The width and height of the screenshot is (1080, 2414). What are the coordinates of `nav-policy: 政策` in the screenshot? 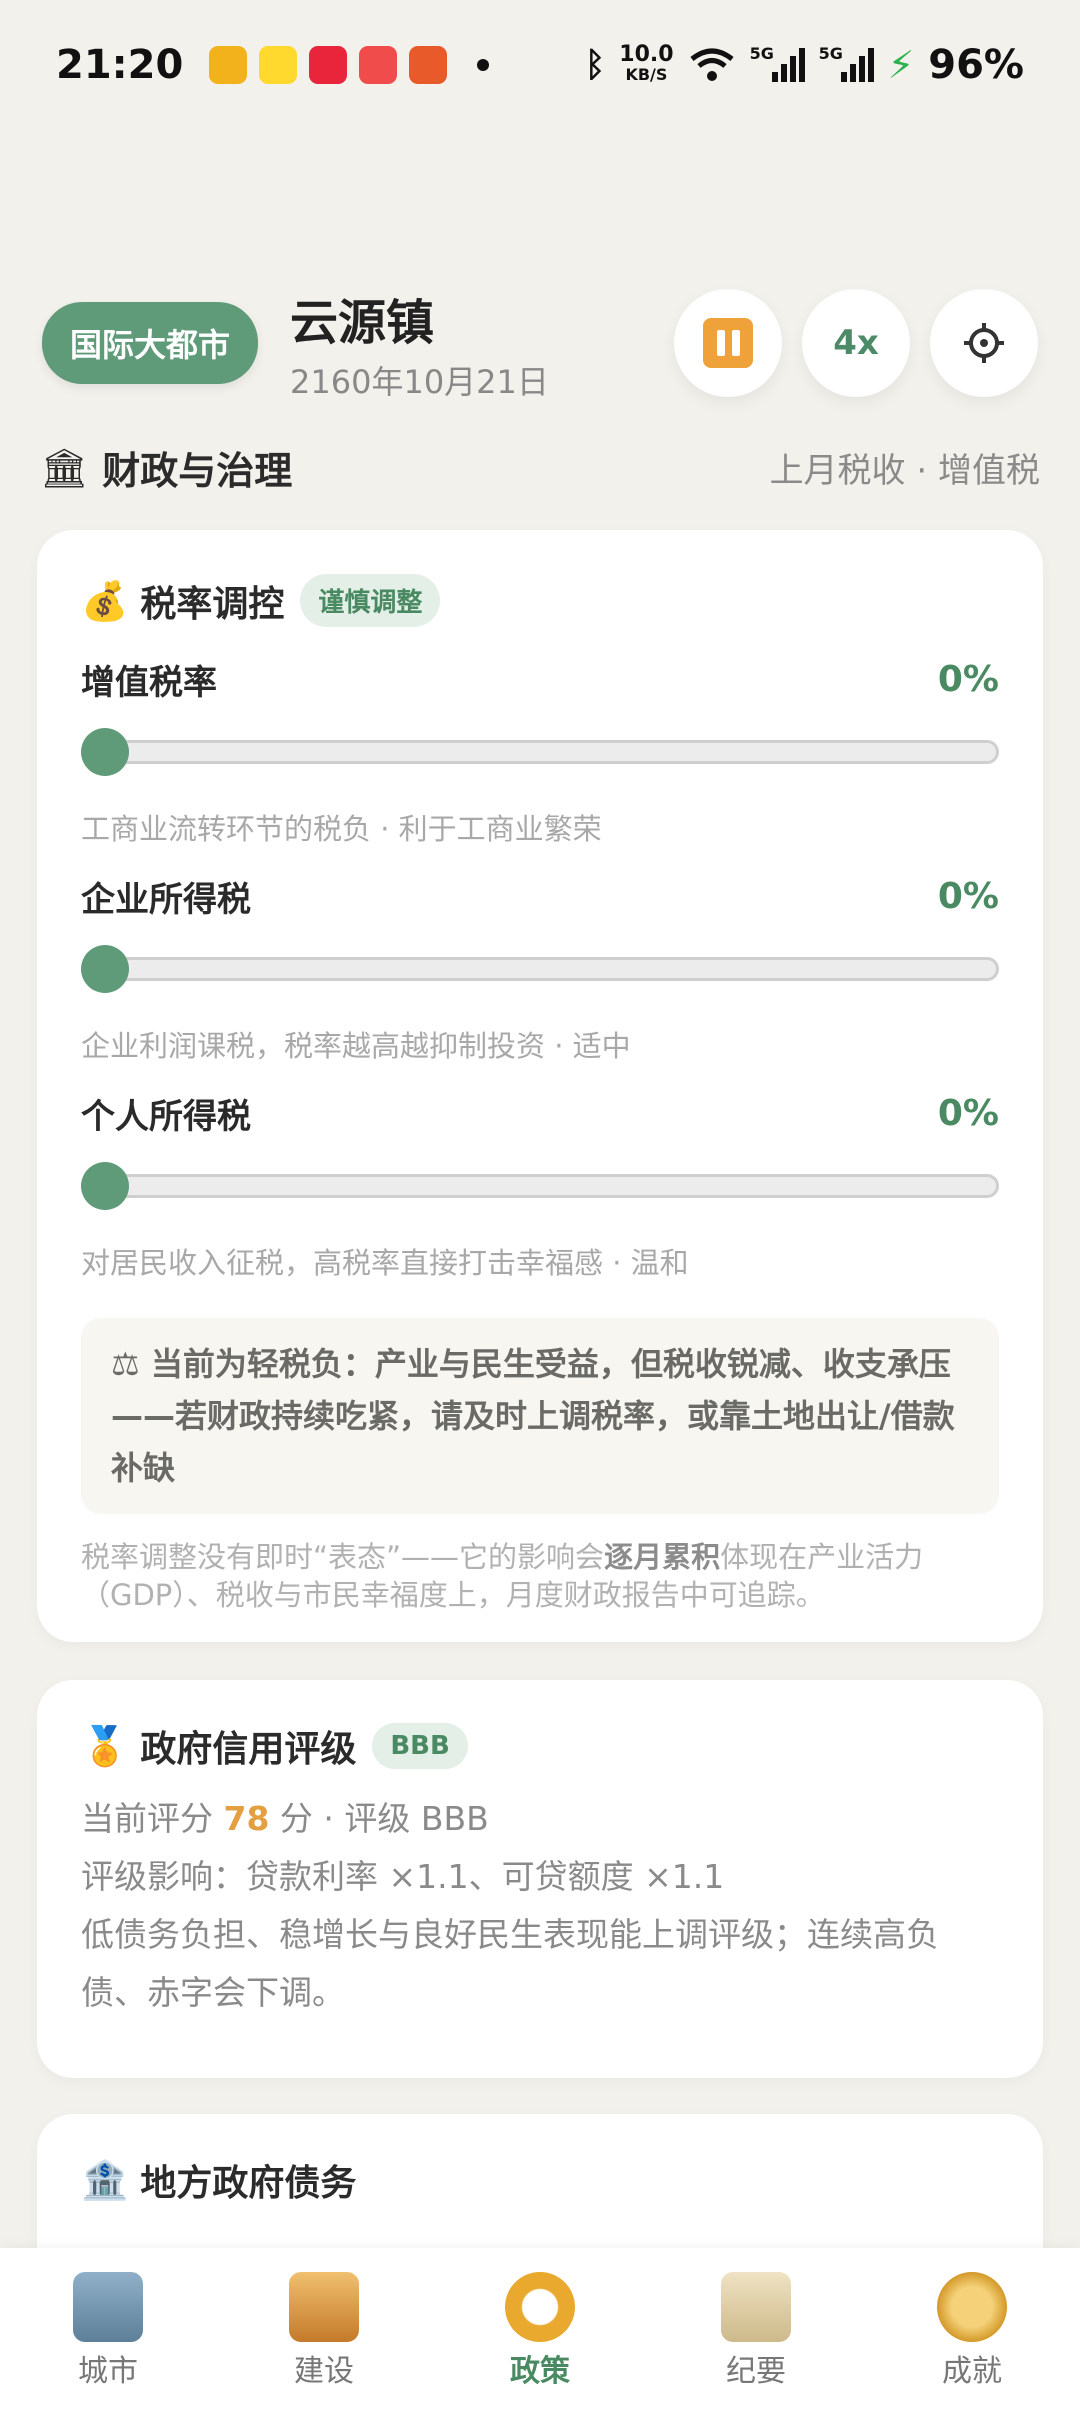 It's located at (540, 2331).